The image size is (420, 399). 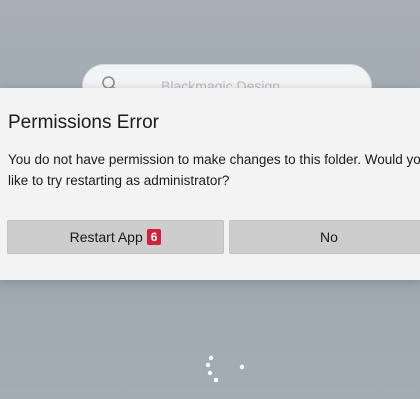 I want to click on loading-spinner-icon, so click(x=225, y=372).